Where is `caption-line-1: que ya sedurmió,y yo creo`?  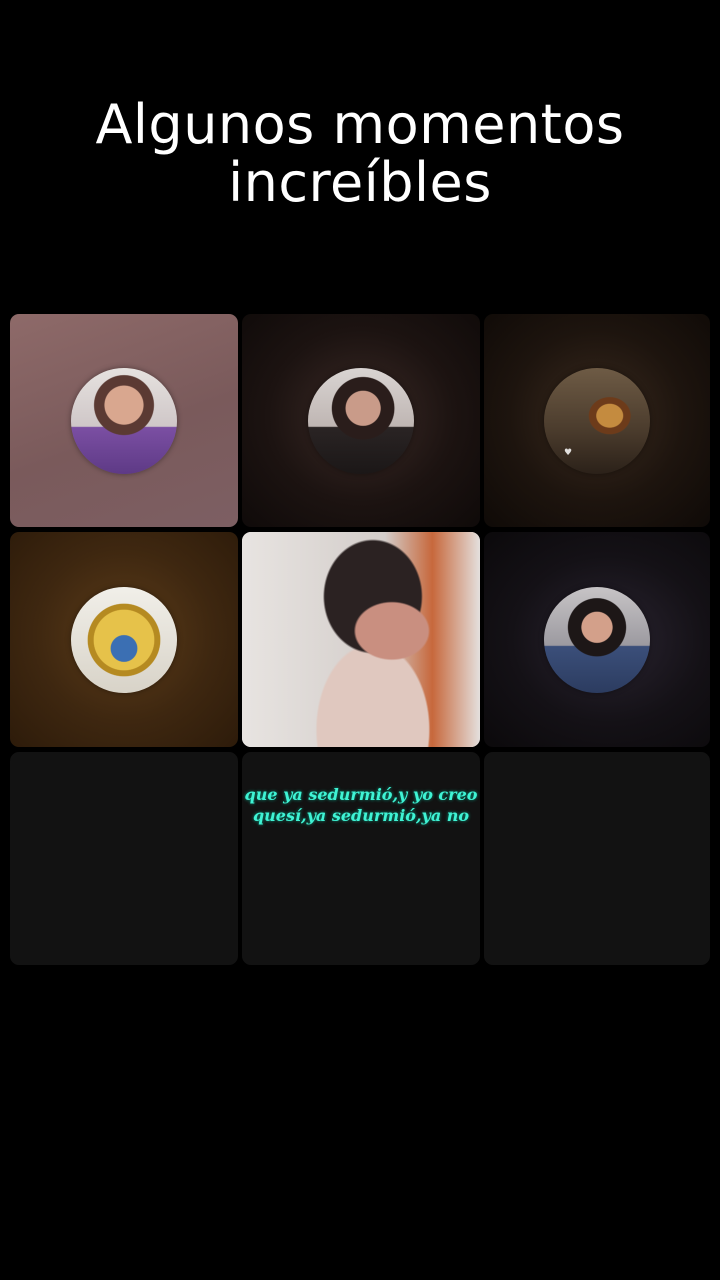 caption-line-1: que ya sedurmió,y yo creo is located at coordinates (361, 794).